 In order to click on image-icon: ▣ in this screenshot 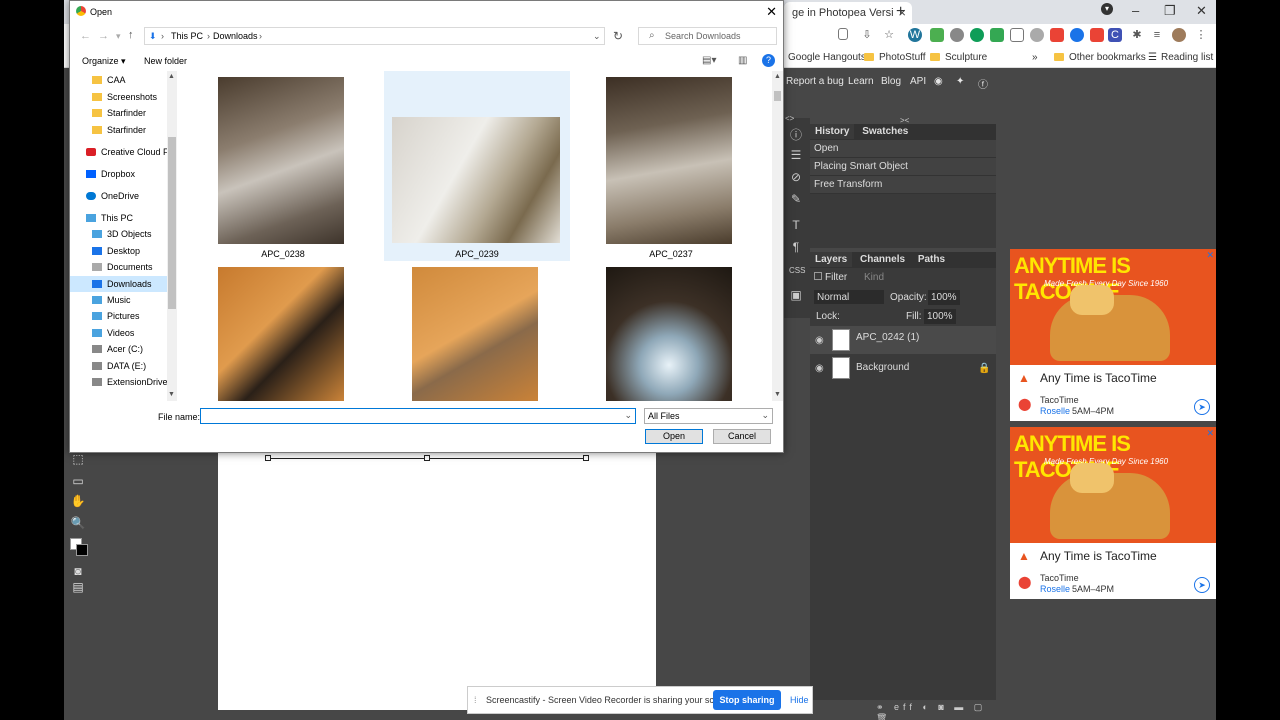, I will do `click(796, 295)`.